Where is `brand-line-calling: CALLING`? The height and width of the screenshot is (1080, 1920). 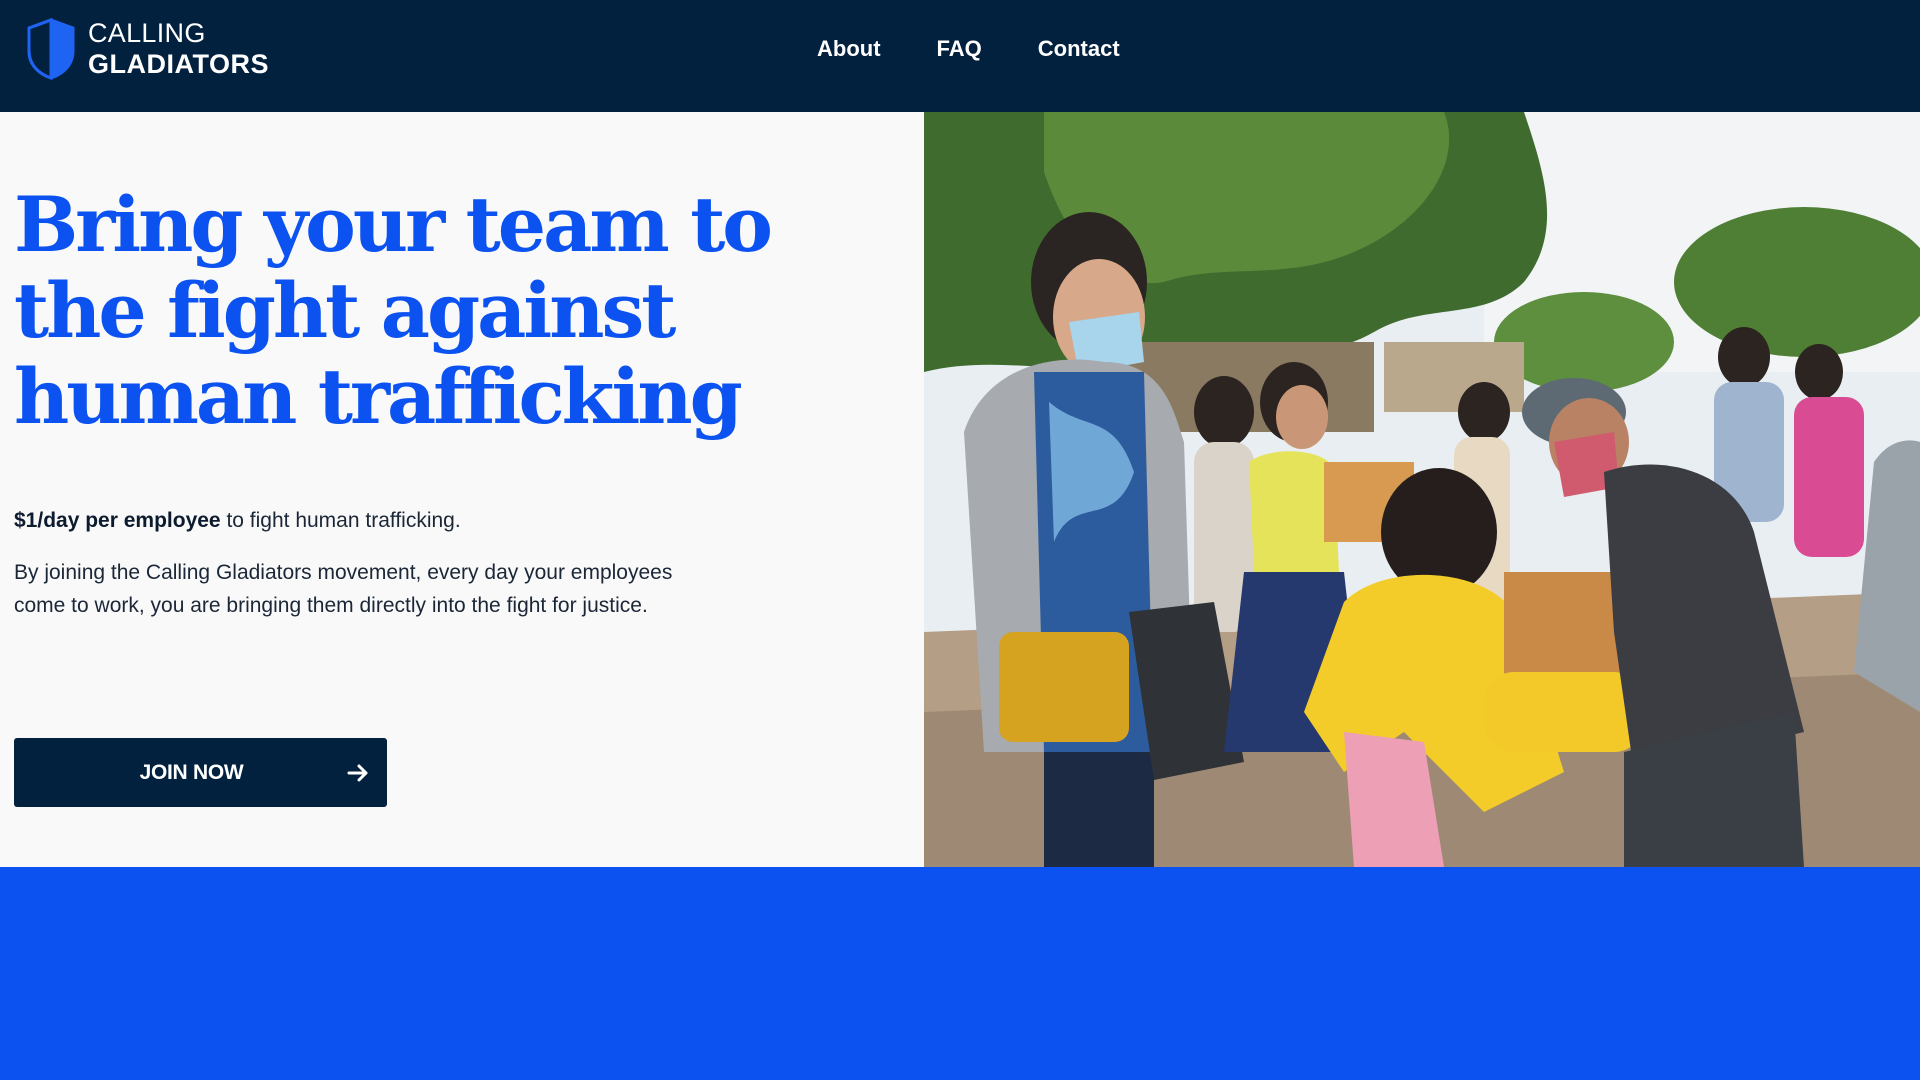
brand-line-calling: CALLING is located at coordinates (147, 33).